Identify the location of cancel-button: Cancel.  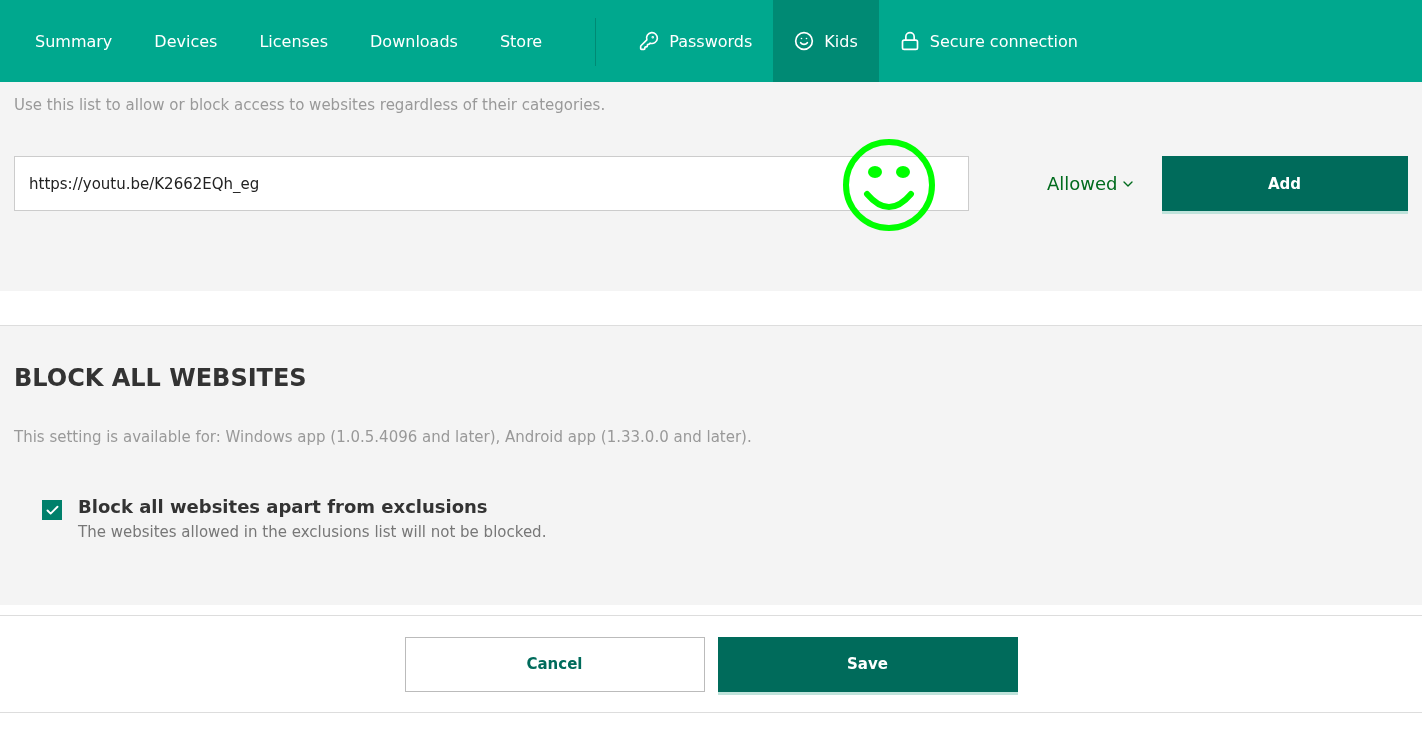
(554, 664).